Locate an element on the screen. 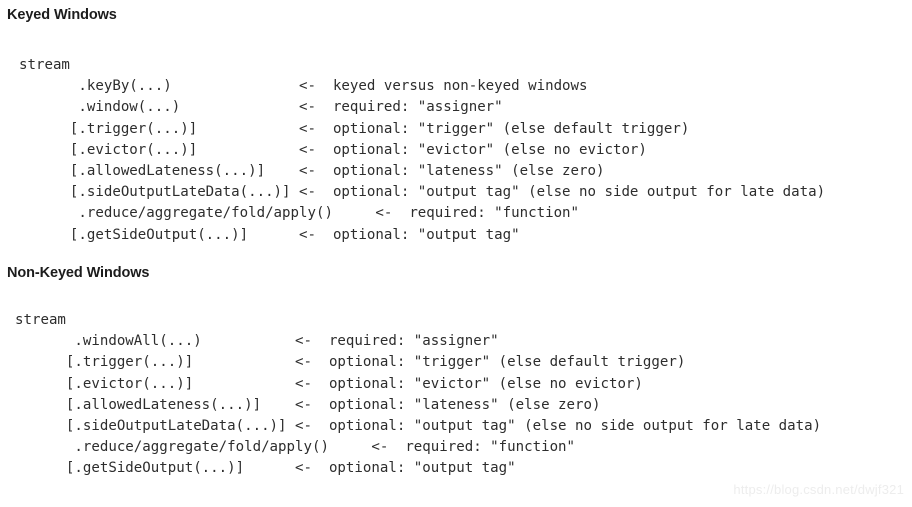 This screenshot has width=912, height=507. heading-non-keyed-windows: Non-Keyed Windows is located at coordinates (78, 273).